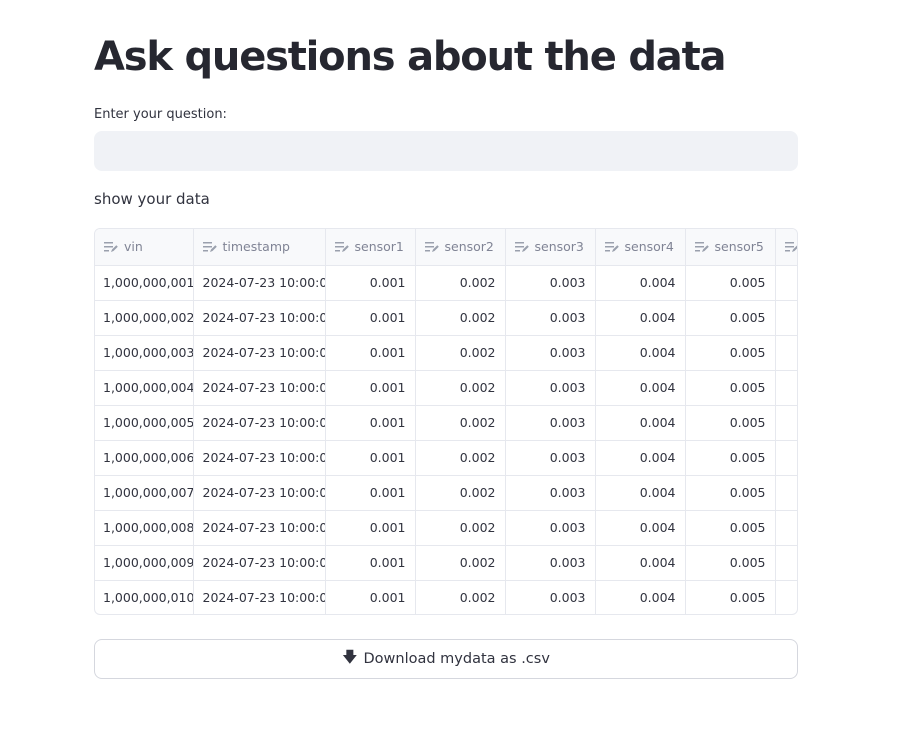 The width and height of the screenshot is (912, 751). What do you see at coordinates (152, 199) in the screenshot?
I see `show-data-label: show your data` at bounding box center [152, 199].